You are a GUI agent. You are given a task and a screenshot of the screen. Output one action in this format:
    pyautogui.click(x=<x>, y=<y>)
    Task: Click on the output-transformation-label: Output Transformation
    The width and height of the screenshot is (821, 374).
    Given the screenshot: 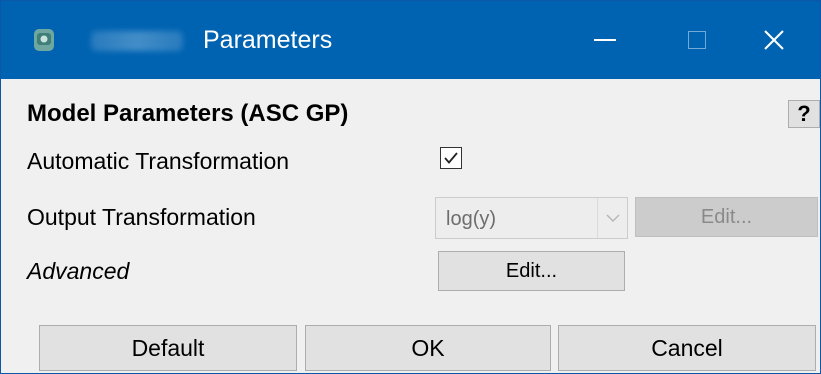 What is the action you would take?
    pyautogui.click(x=141, y=217)
    